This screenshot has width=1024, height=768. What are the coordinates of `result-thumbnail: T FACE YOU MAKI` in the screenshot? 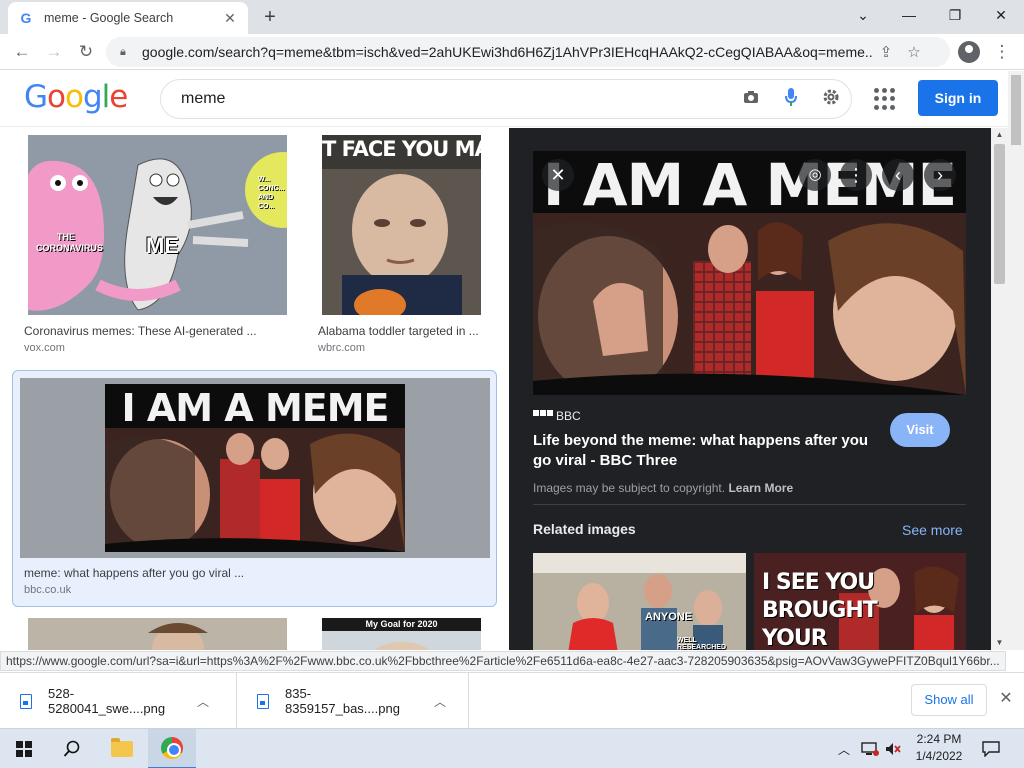 It's located at (401, 225).